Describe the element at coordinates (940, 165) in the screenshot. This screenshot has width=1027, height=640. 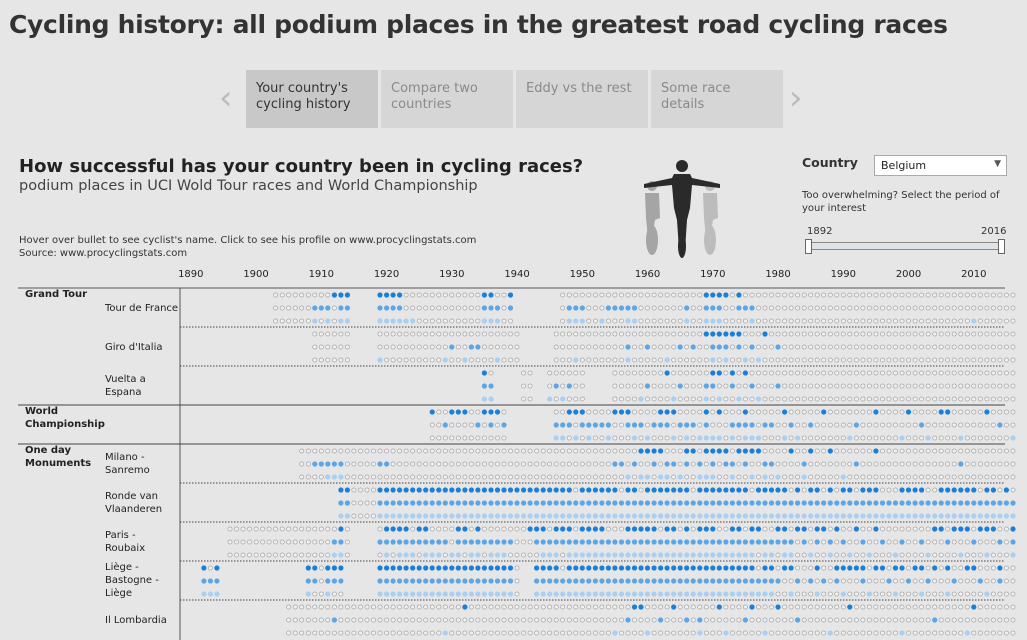
I see `country-dropdown: Belgium ▼` at that location.